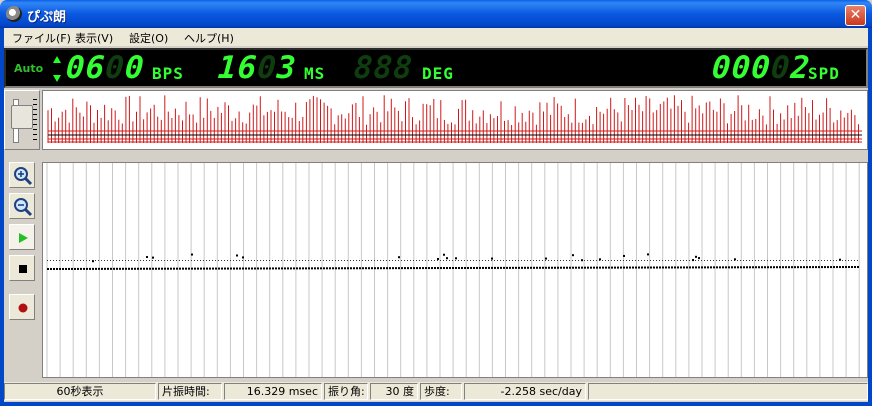 The height and width of the screenshot is (406, 872). What do you see at coordinates (383, 68) in the screenshot?
I see `deg-readout: 888` at bounding box center [383, 68].